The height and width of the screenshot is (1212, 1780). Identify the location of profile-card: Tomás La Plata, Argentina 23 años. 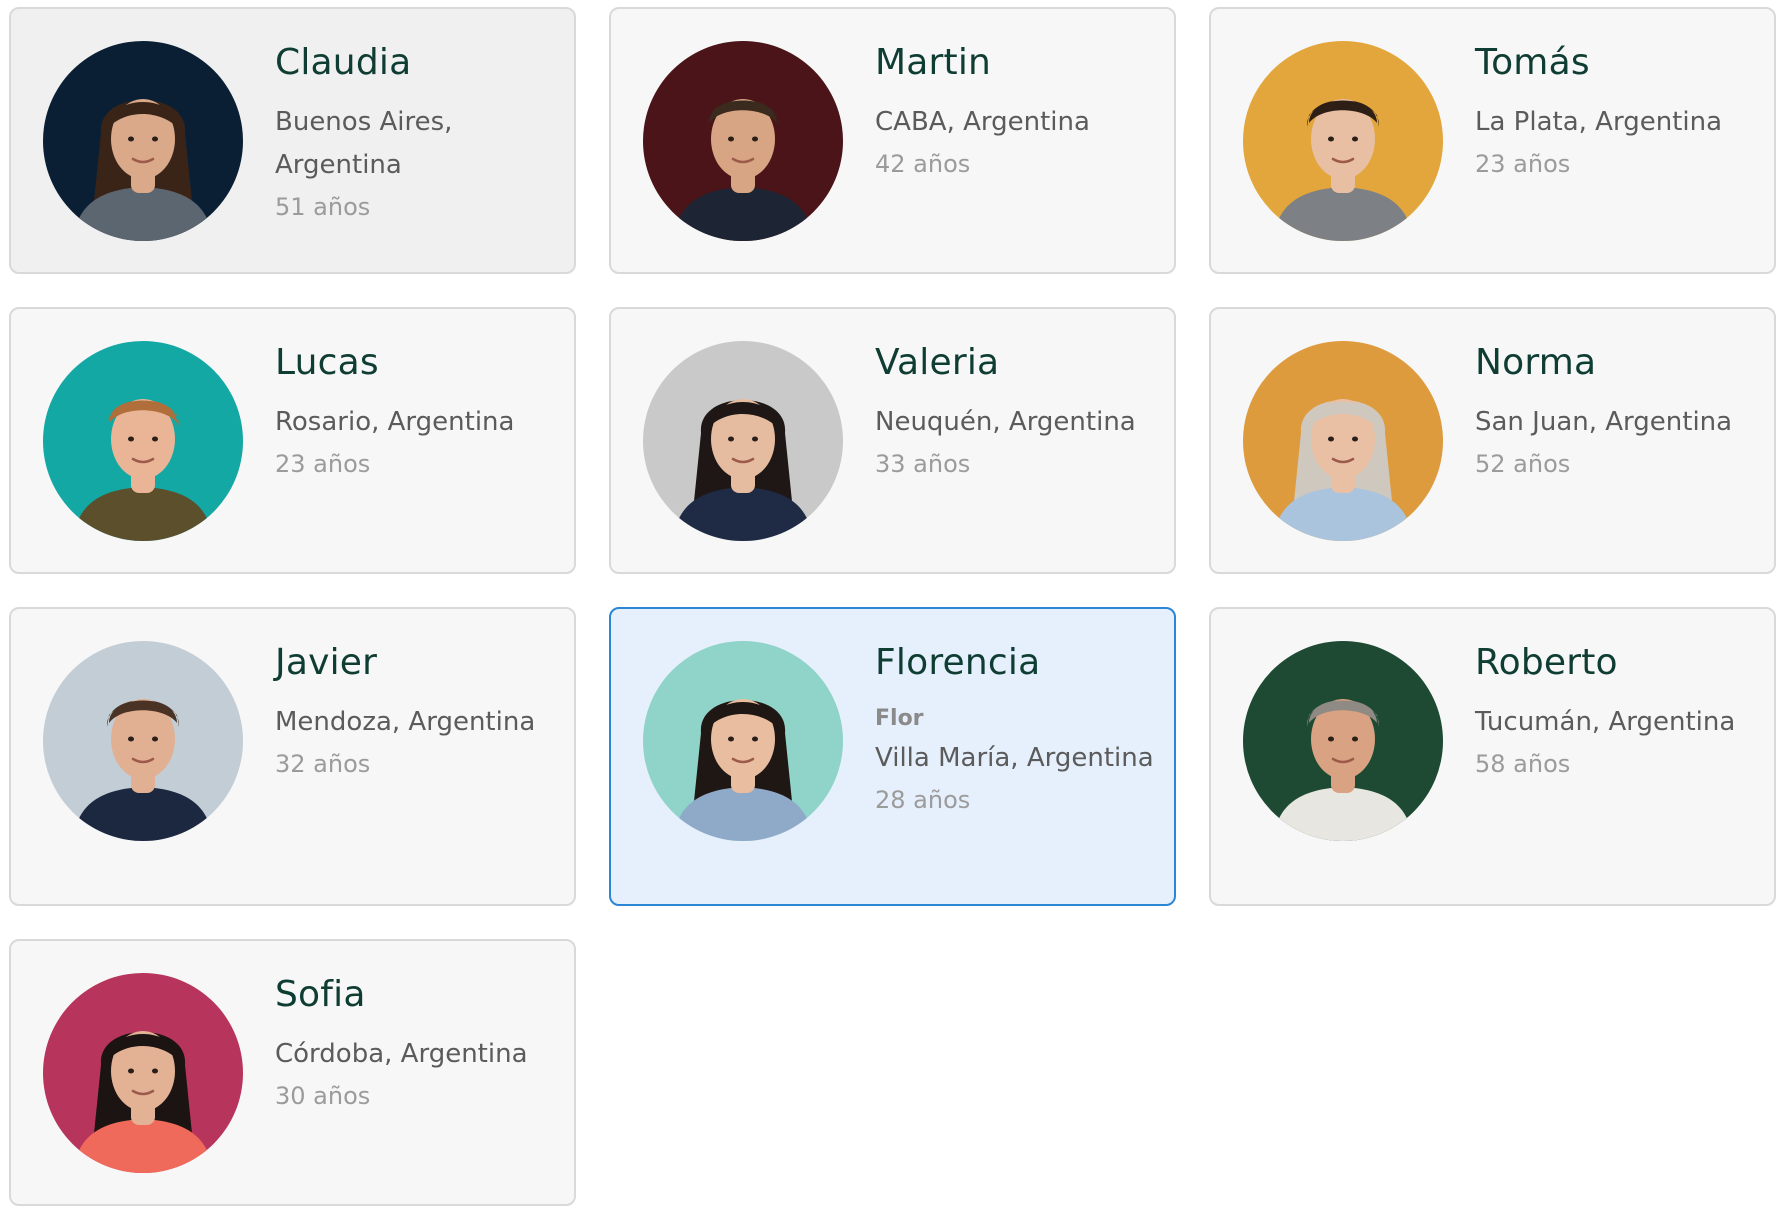
(1492, 140).